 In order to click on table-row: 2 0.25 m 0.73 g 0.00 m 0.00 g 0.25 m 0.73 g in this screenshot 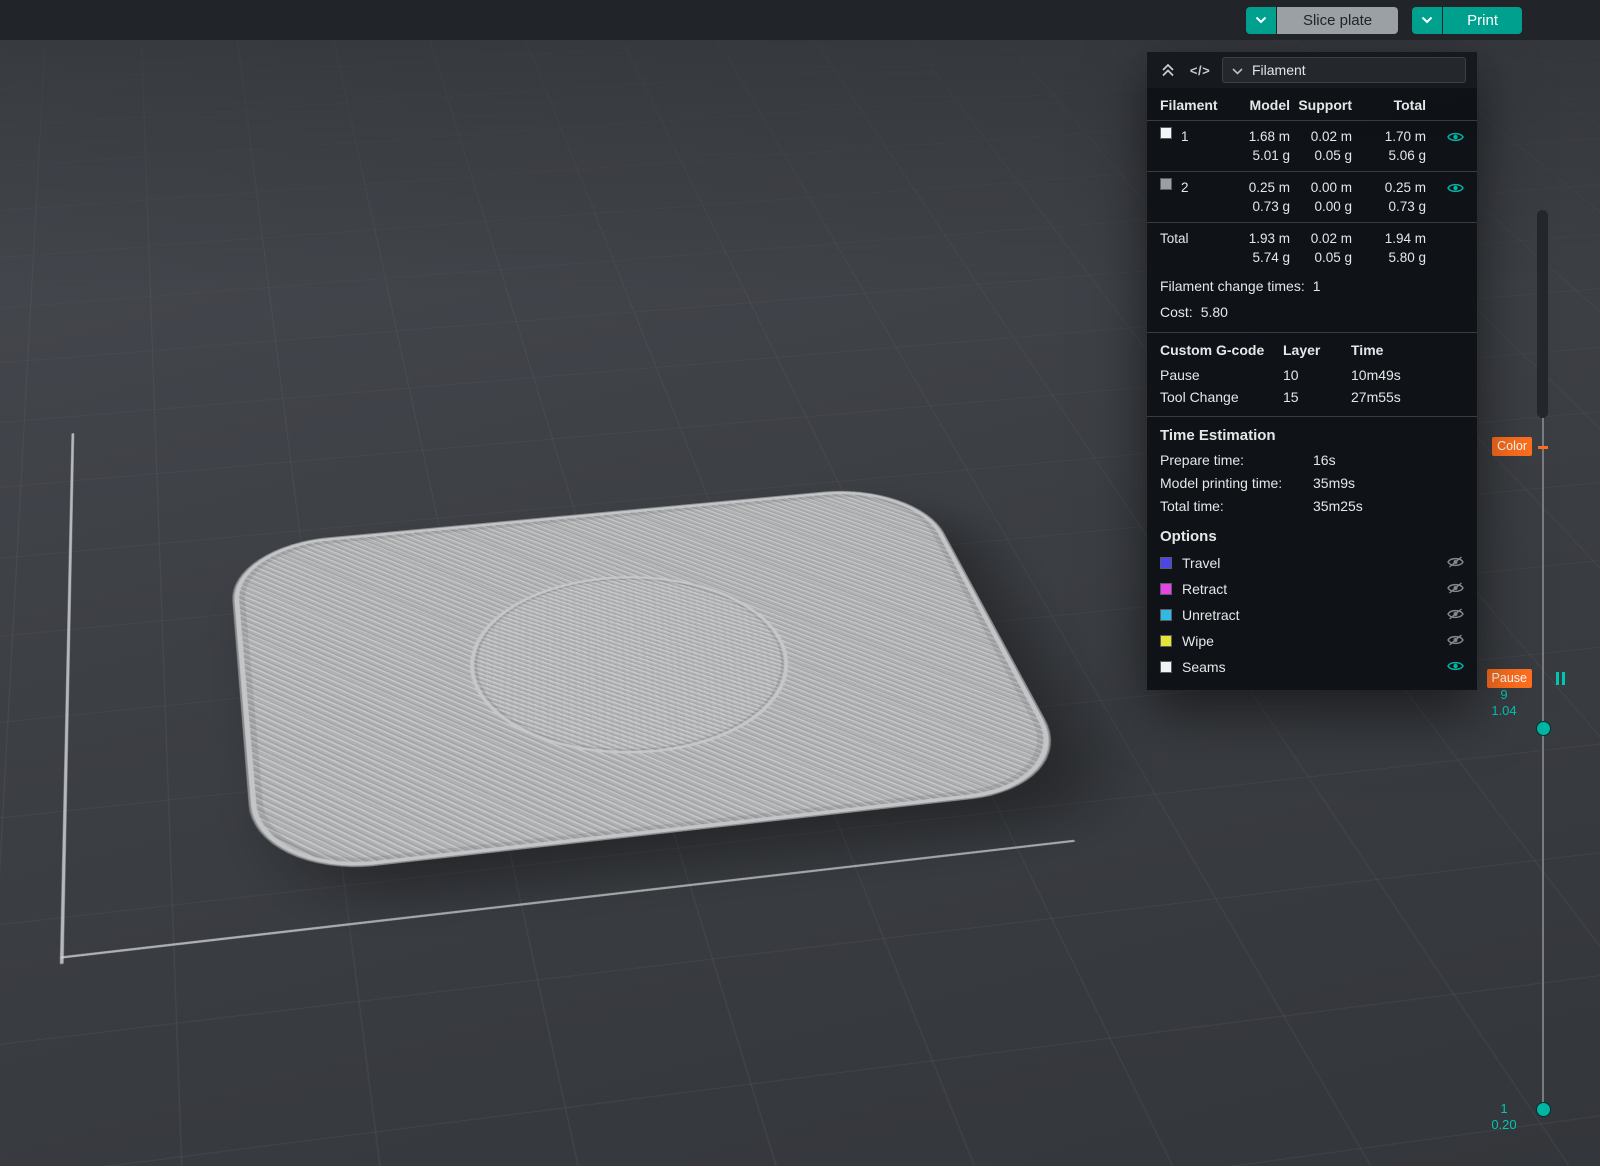, I will do `click(1312, 196)`.